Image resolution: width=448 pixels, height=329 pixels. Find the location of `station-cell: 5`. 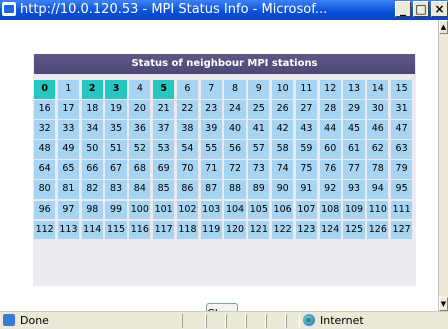

station-cell: 5 is located at coordinates (163, 89).